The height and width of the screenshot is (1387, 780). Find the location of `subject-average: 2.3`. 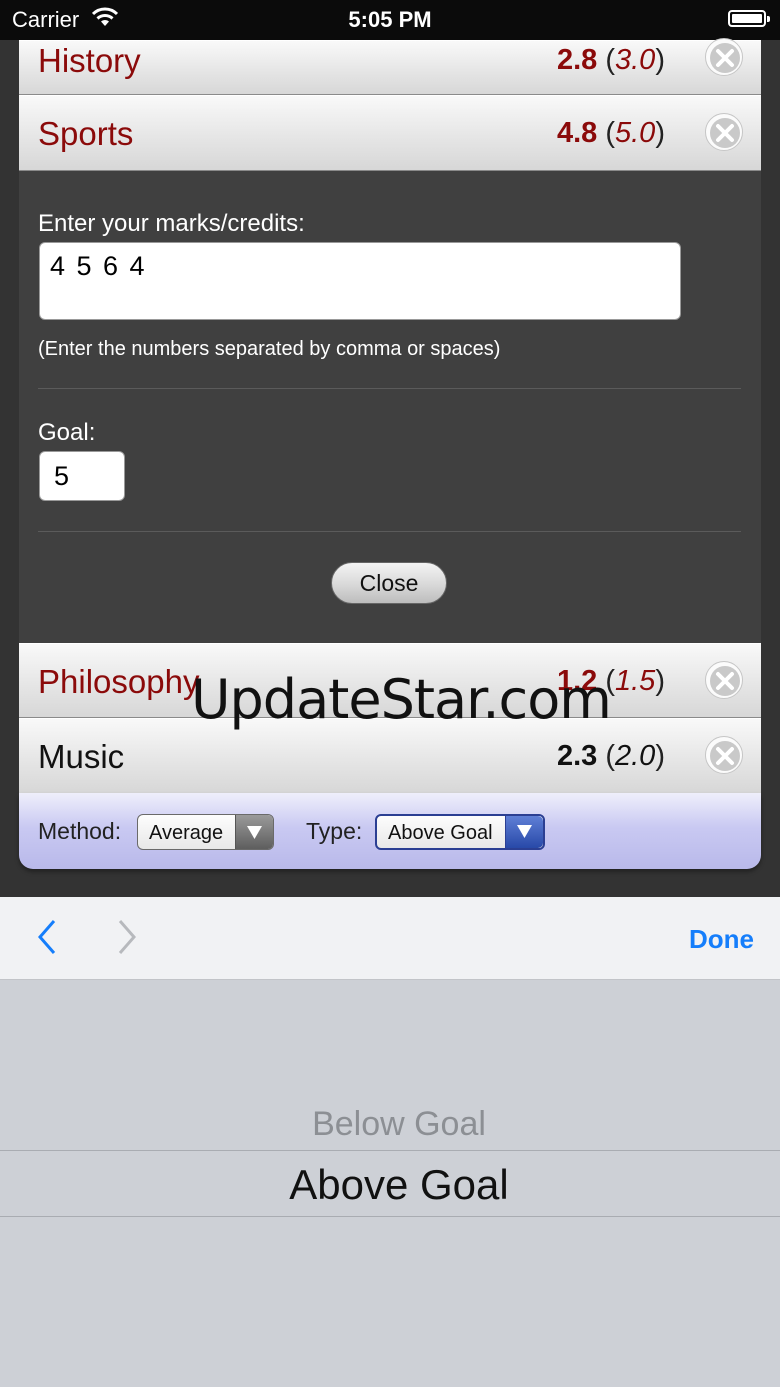

subject-average: 2.3 is located at coordinates (577, 756).